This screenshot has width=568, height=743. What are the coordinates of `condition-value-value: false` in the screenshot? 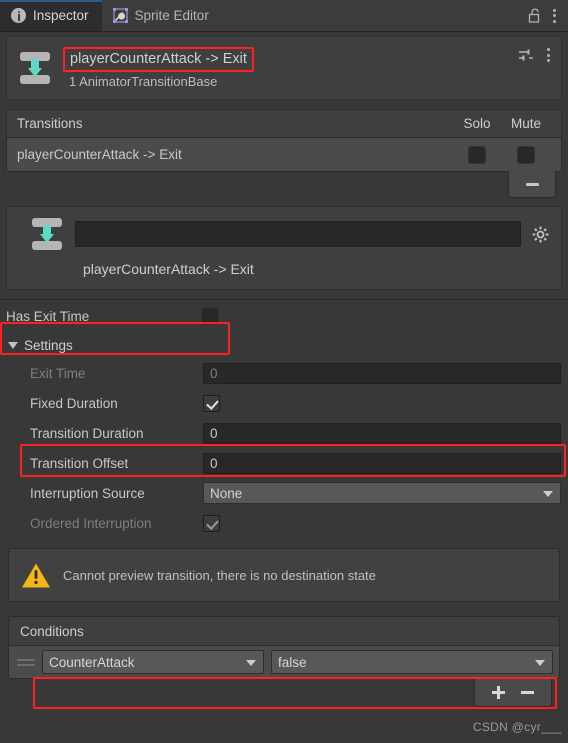 It's located at (292, 662).